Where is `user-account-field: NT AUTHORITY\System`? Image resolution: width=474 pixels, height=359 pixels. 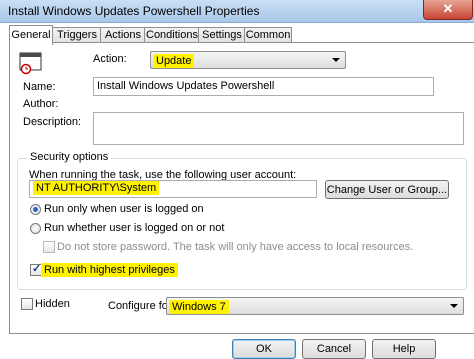 user-account-field: NT AUTHORITY\System is located at coordinates (173, 189).